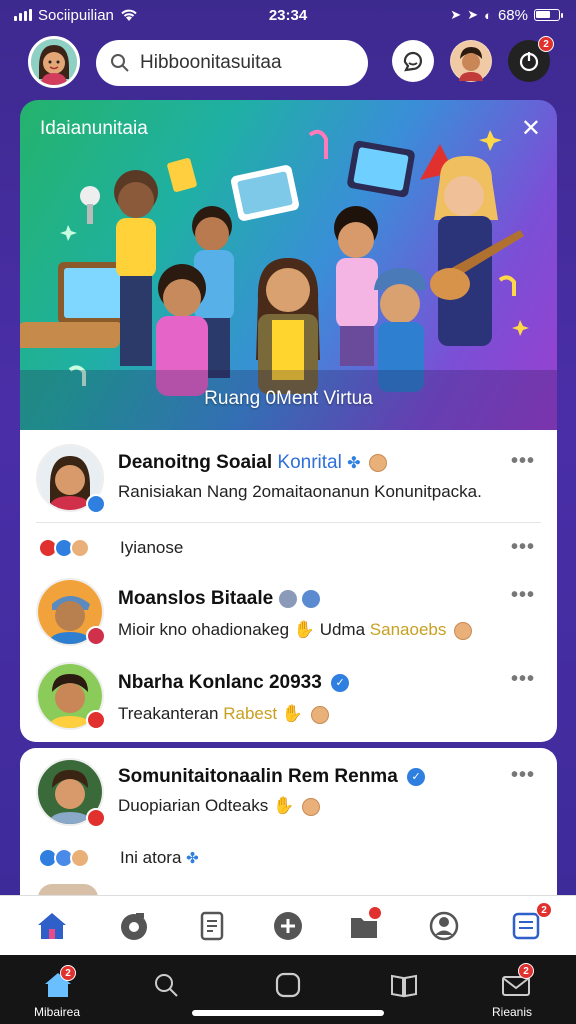  I want to click on location-icon: ➤, so click(456, 14).